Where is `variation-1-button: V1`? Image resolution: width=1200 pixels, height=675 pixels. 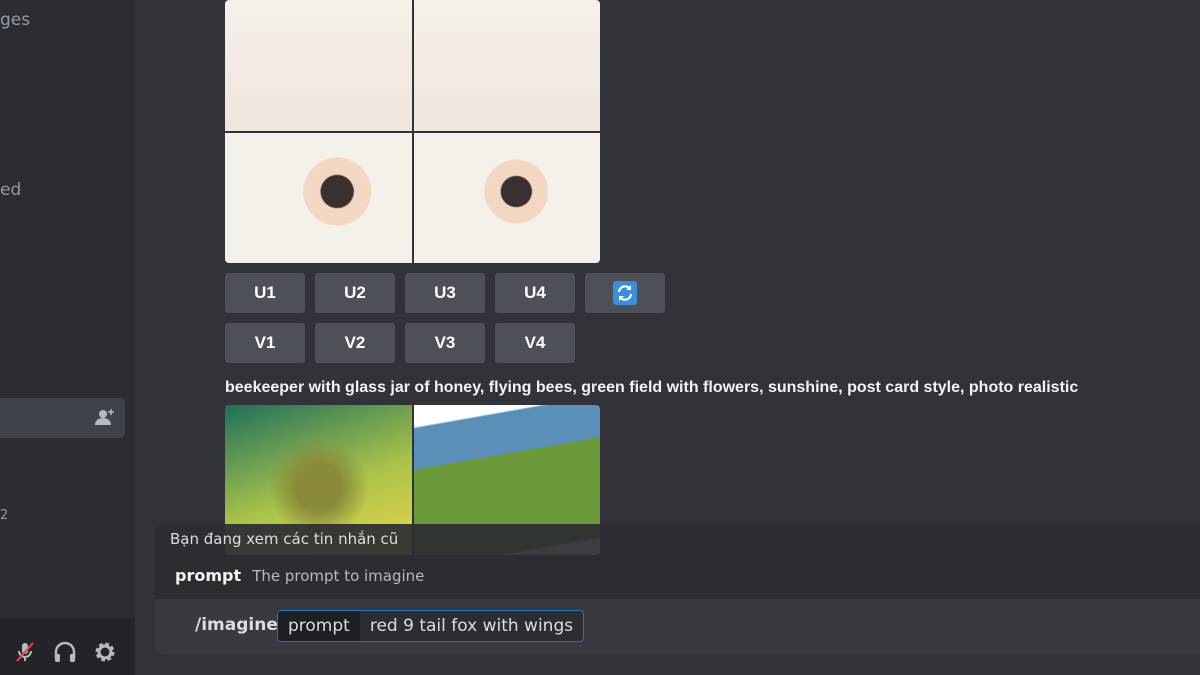 variation-1-button: V1 is located at coordinates (265, 343).